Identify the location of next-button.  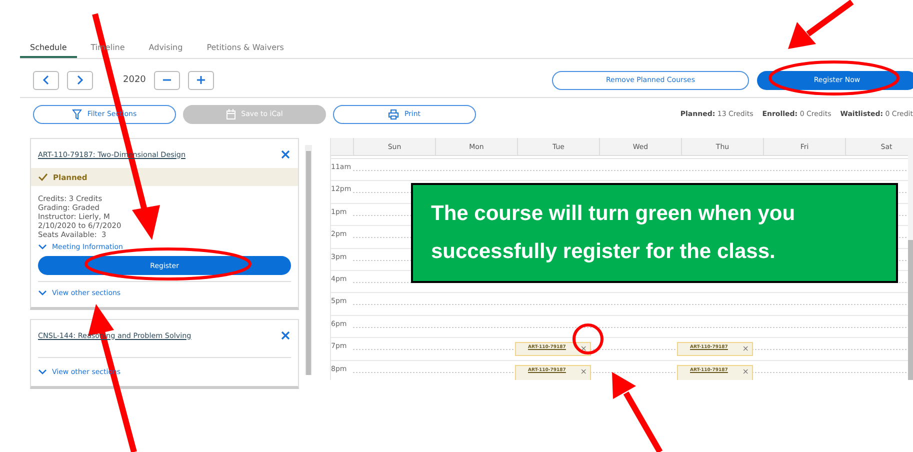
(80, 80).